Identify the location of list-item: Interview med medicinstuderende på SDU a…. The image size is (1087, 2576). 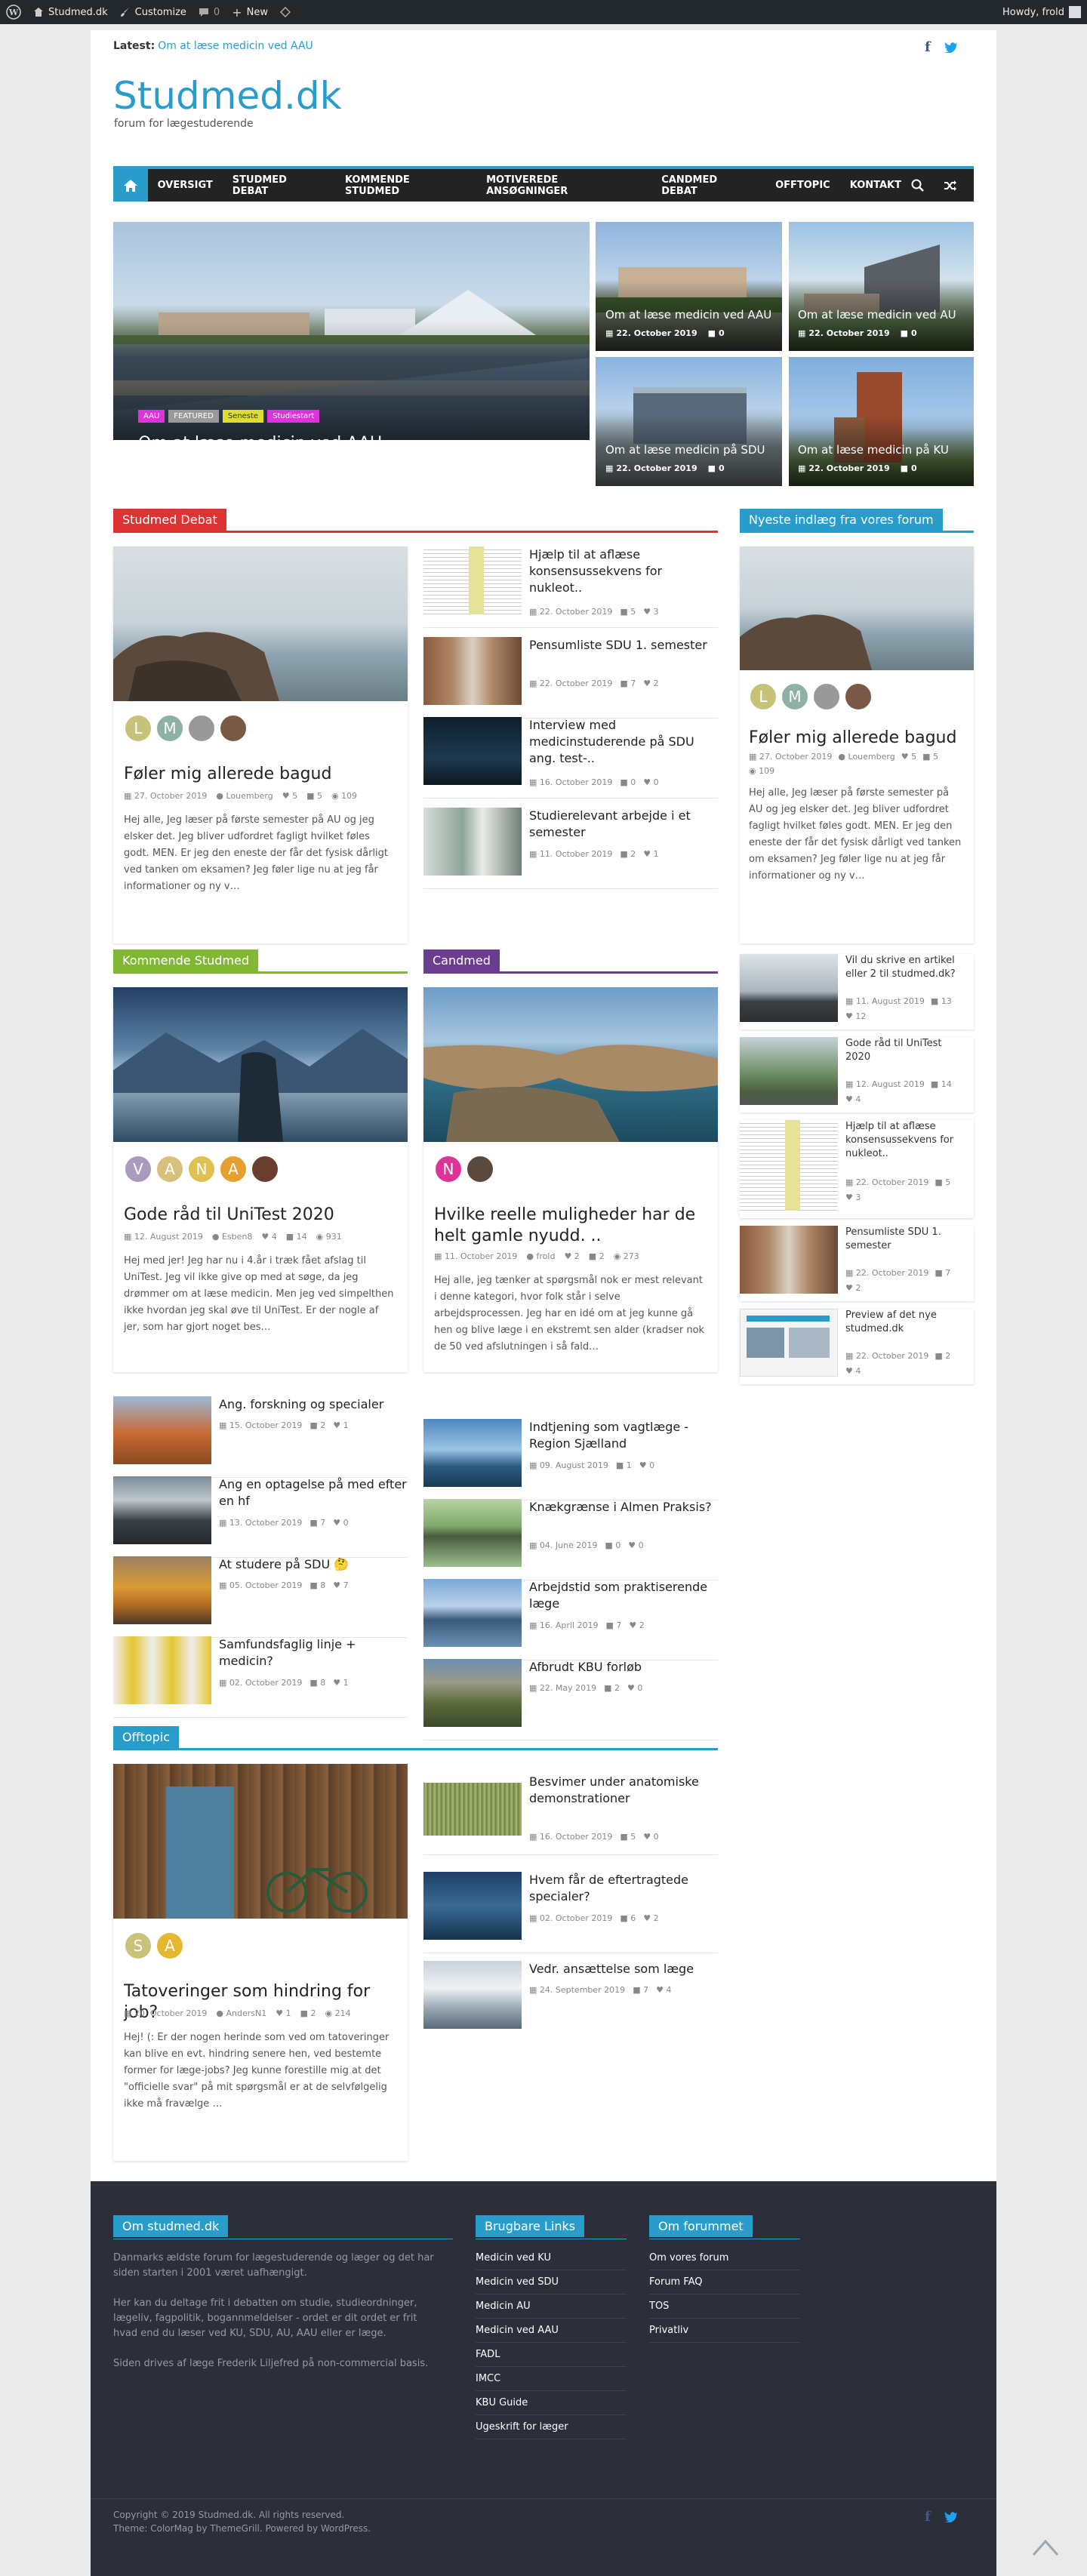
(570, 758).